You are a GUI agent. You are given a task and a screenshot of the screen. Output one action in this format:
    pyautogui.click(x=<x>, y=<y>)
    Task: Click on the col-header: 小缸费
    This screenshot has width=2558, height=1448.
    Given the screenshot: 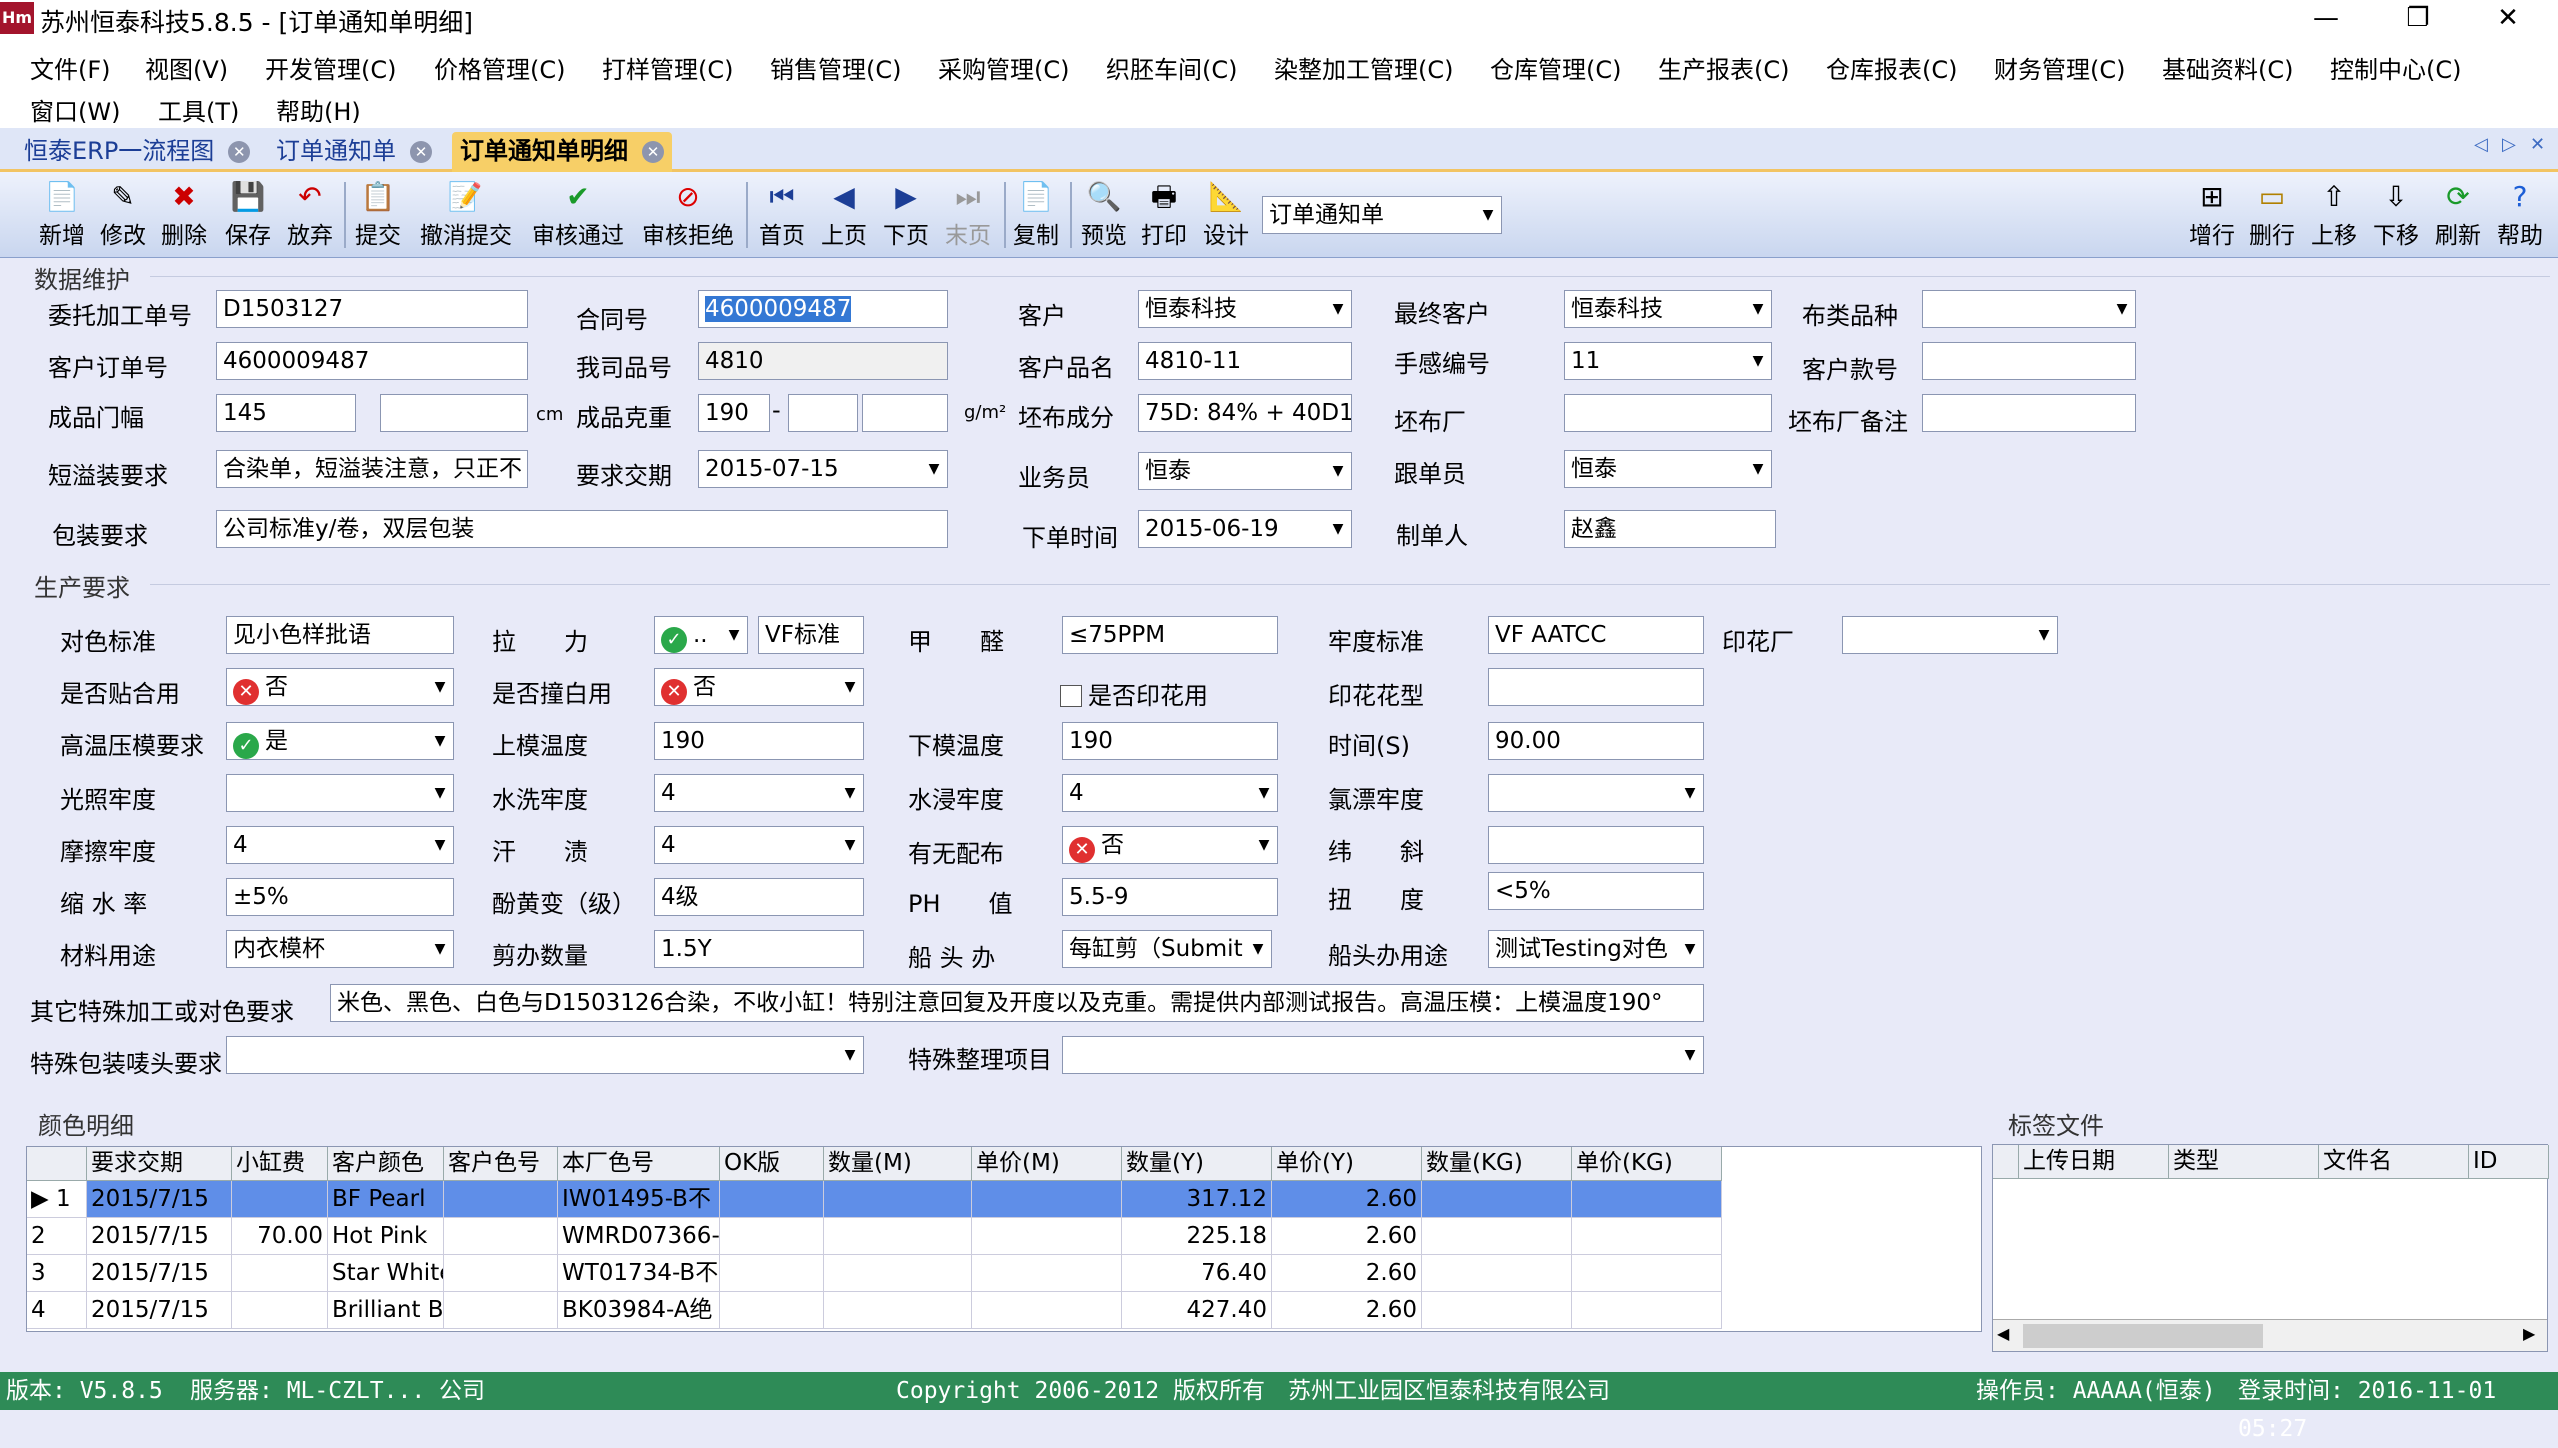 What is the action you would take?
    pyautogui.click(x=280, y=1164)
    